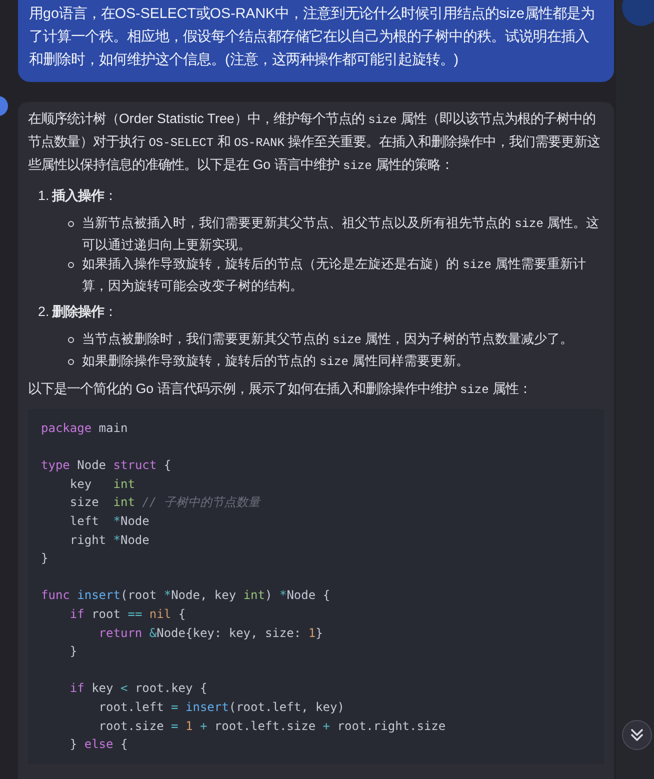  I want to click on code-line: if key < root.key {, so click(138, 689).